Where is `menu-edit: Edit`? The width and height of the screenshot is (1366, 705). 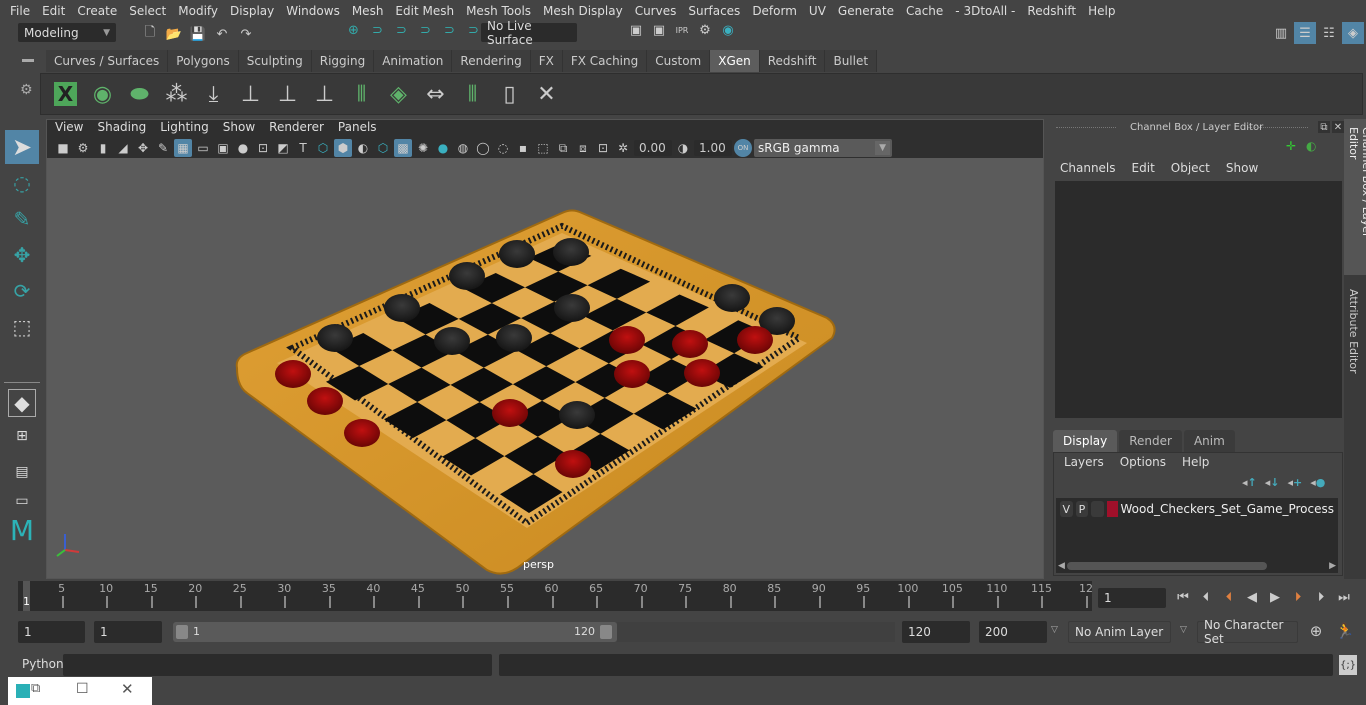 menu-edit: Edit is located at coordinates (53, 11).